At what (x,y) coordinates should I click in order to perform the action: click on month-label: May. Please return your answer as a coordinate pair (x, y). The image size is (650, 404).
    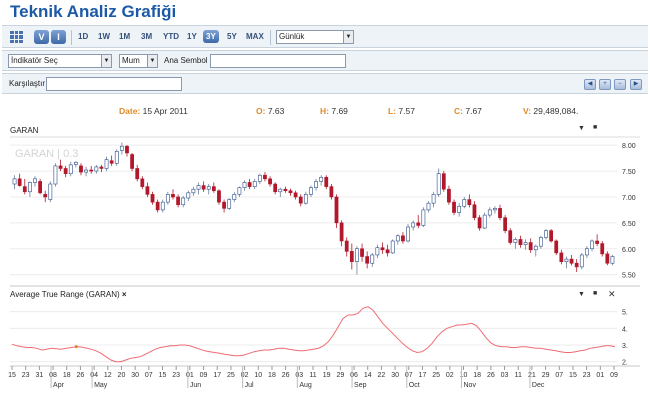
    Looking at the image, I should click on (101, 385).